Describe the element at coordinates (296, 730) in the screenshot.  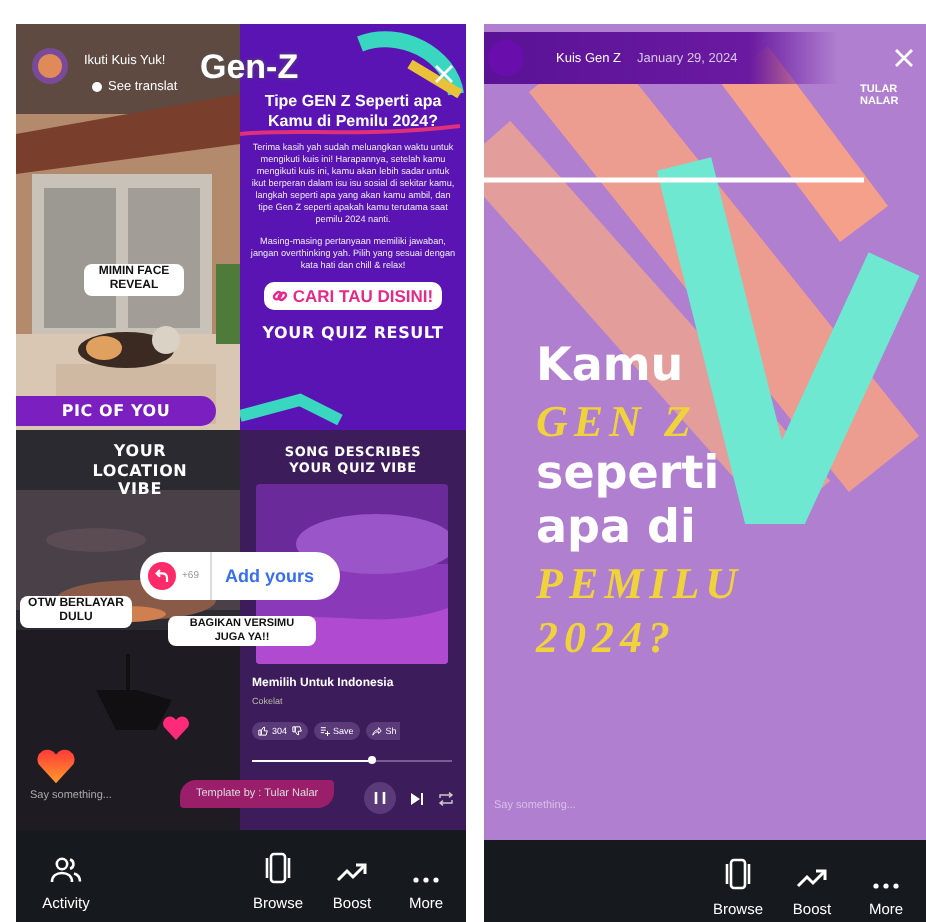
I see `thumbs-down-icon` at that location.